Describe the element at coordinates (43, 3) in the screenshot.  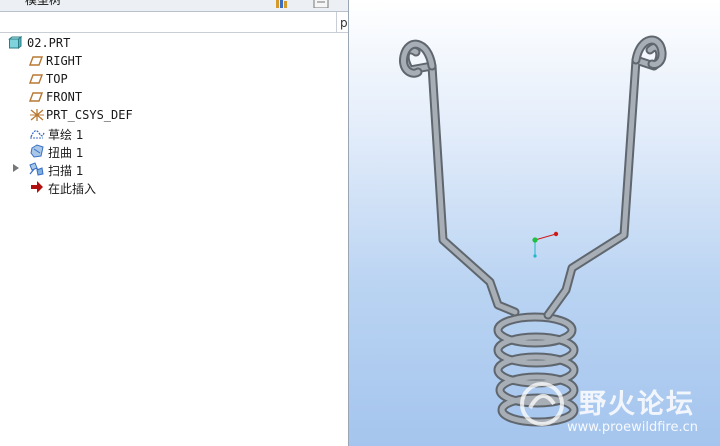
I see `model-tree-title: 模型树` at that location.